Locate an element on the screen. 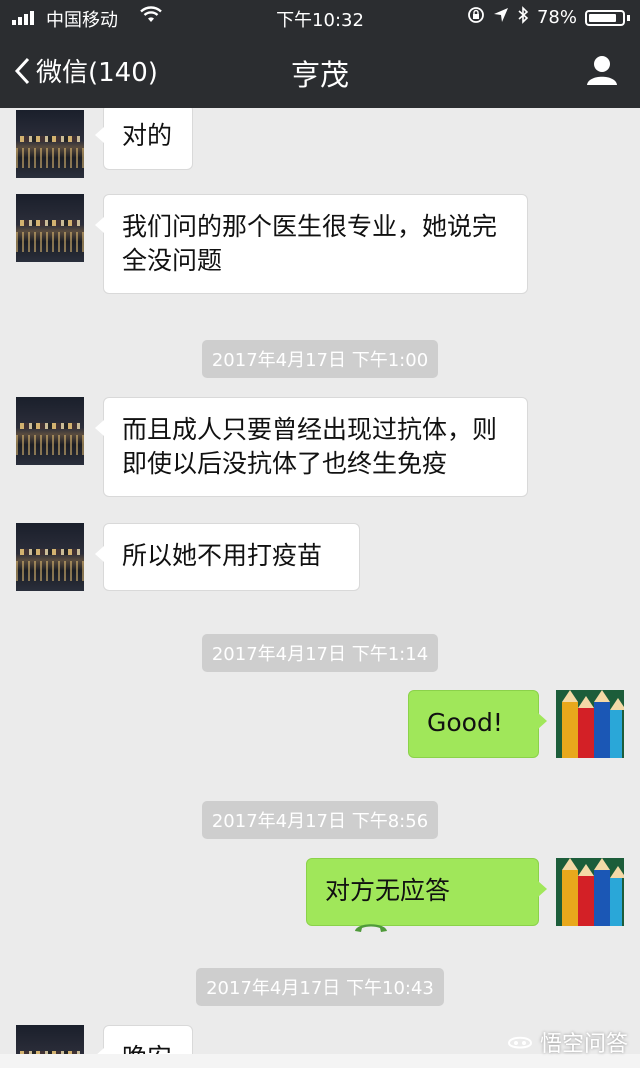  timestamp-label: 2017年4月17日 下午1:14 is located at coordinates (320, 653).